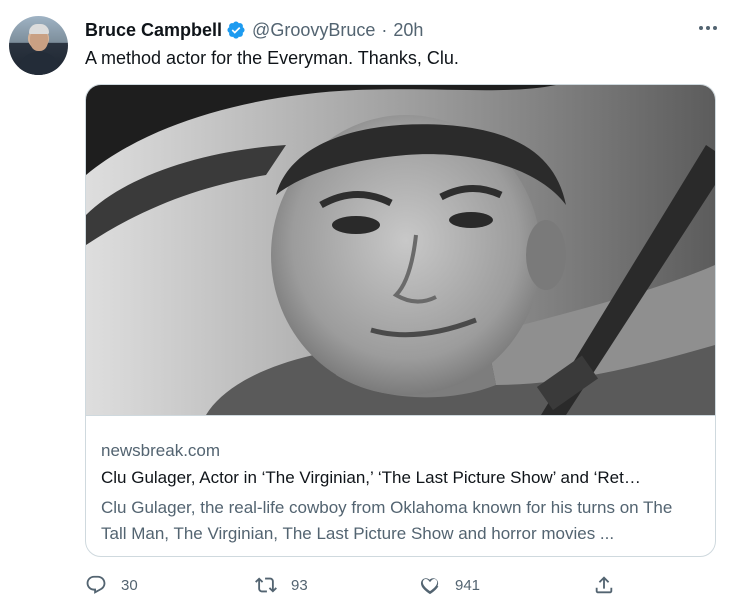 The image size is (746, 608). I want to click on share-icon, so click(604, 585).